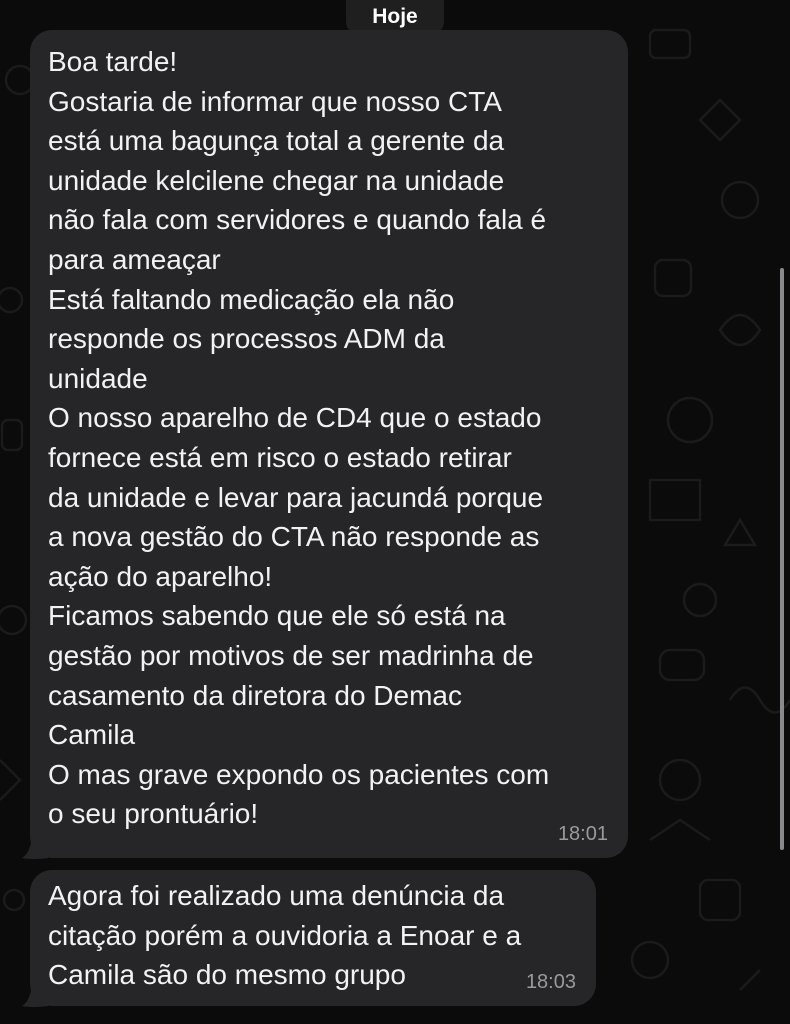  I want to click on date-separator: Hoje, so click(395, 17).